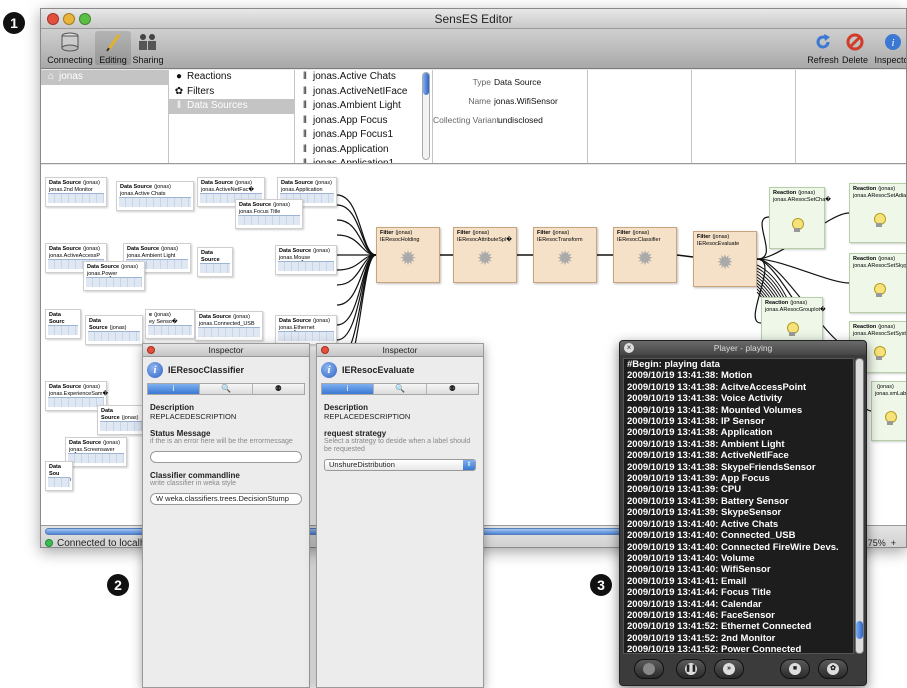 The width and height of the screenshot is (907, 688). What do you see at coordinates (888, 411) in the screenshot?
I see `reaction-node: (jonas)jonas.smLabelReque�` at bounding box center [888, 411].